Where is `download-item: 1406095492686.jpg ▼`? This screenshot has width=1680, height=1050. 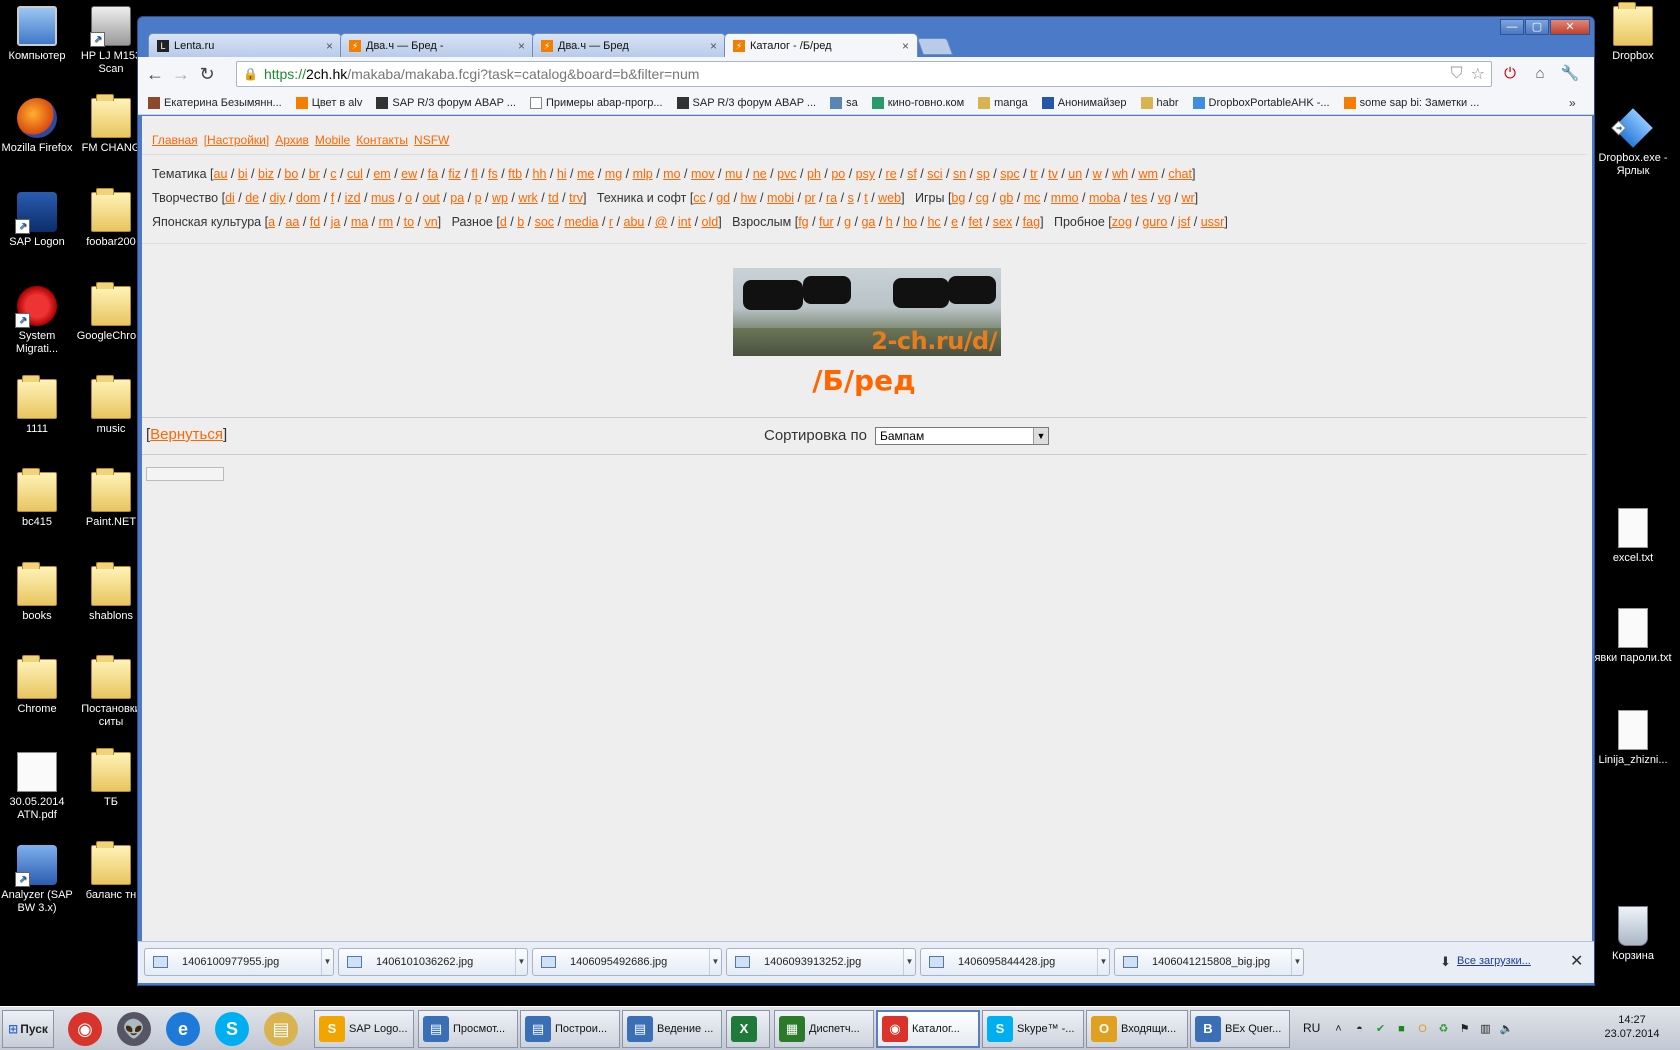 download-item: 1406095492686.jpg ▼ is located at coordinates (627, 962).